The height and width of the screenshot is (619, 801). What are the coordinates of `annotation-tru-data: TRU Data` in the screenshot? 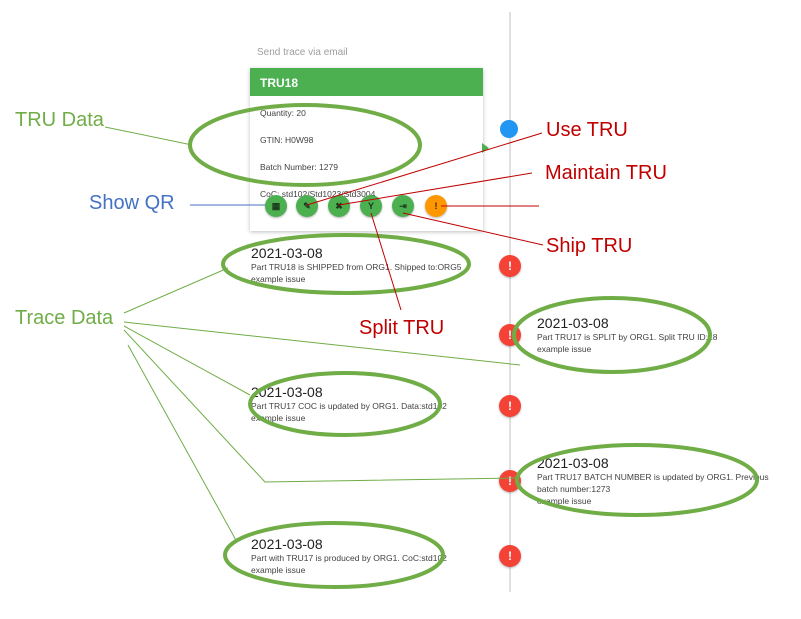 It's located at (59, 120).